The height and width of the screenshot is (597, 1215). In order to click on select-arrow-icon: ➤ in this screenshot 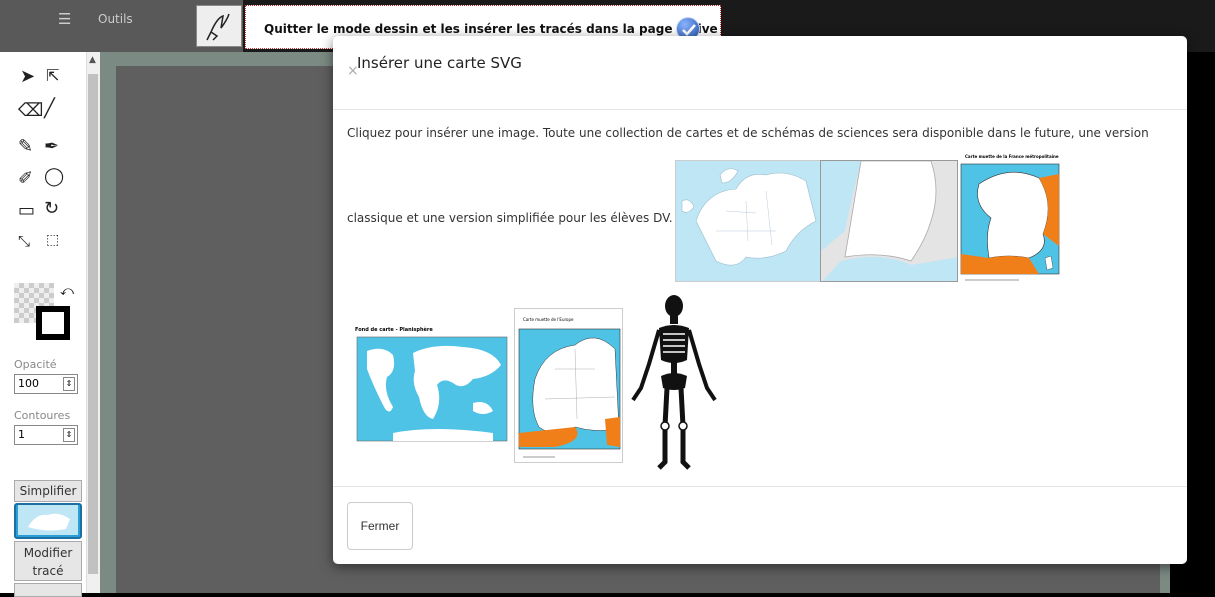, I will do `click(27, 76)`.